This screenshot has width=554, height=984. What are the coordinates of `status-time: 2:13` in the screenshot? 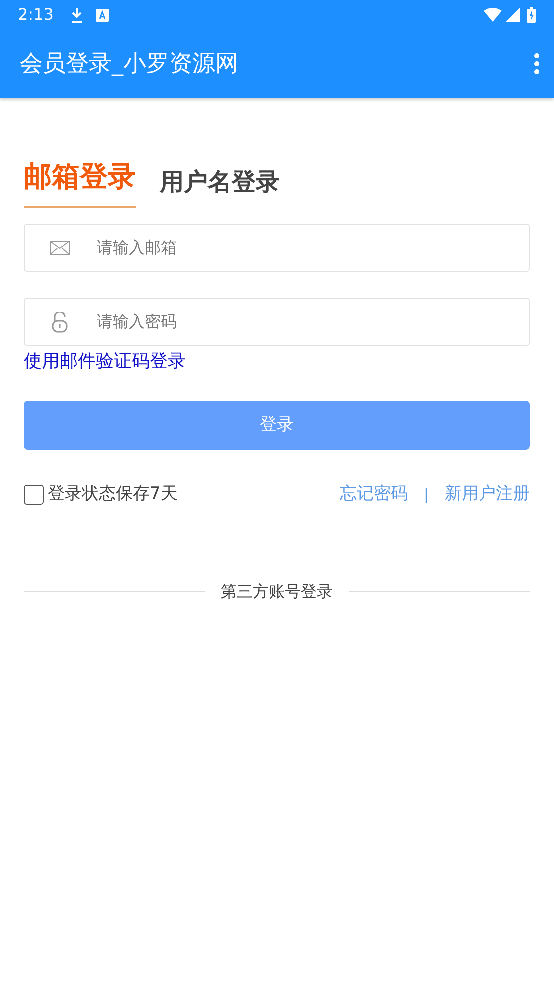 It's located at (36, 15).